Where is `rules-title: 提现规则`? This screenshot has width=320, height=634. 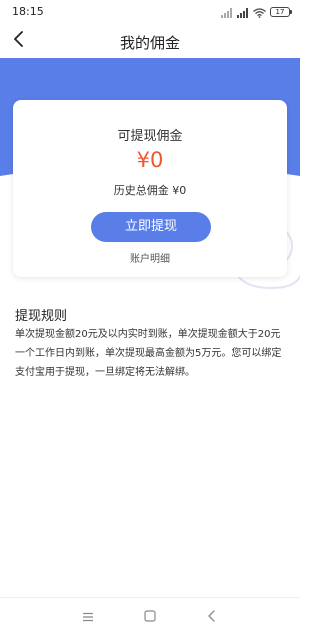 rules-title: 提现规则 is located at coordinates (41, 316).